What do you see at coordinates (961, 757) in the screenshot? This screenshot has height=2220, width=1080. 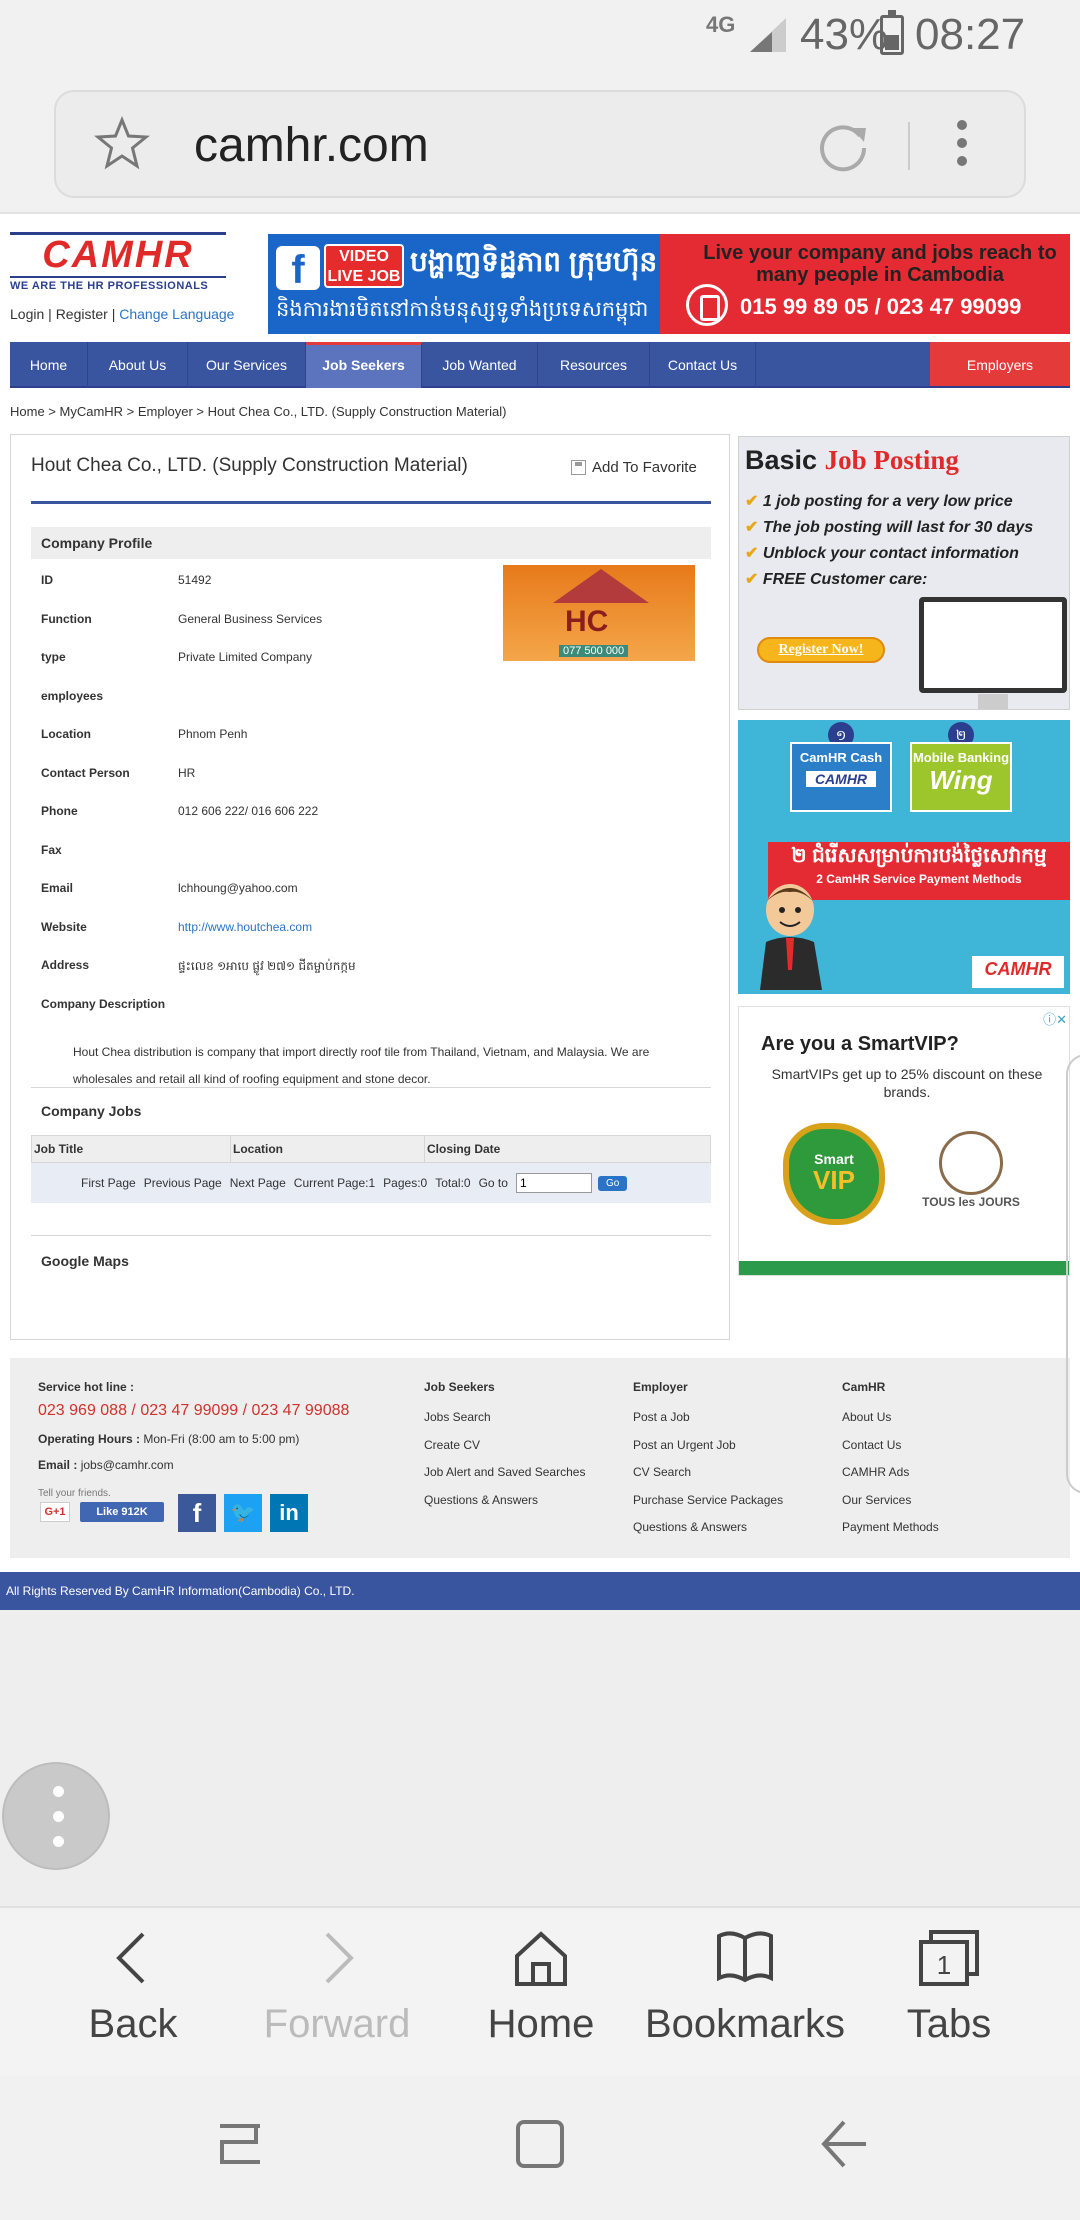 I see `mobile-banking-label: Mobile Banking` at bounding box center [961, 757].